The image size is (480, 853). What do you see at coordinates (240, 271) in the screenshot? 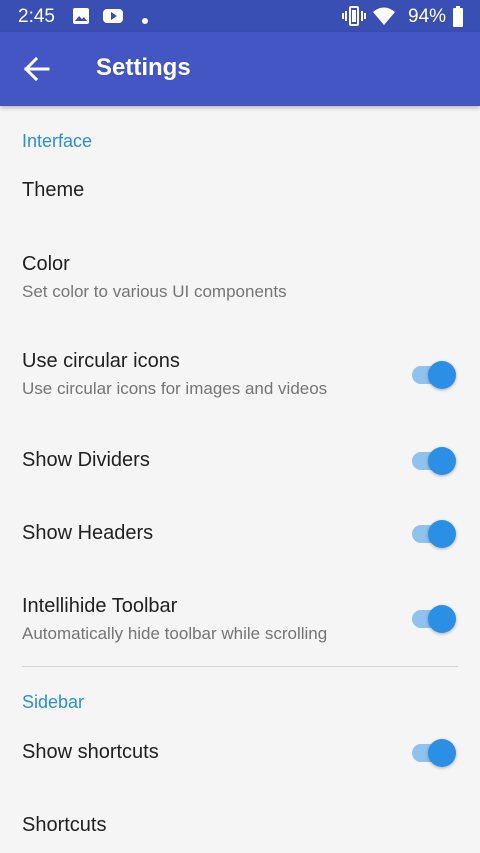
I see `pref-color: Color Set color to various UI components` at bounding box center [240, 271].